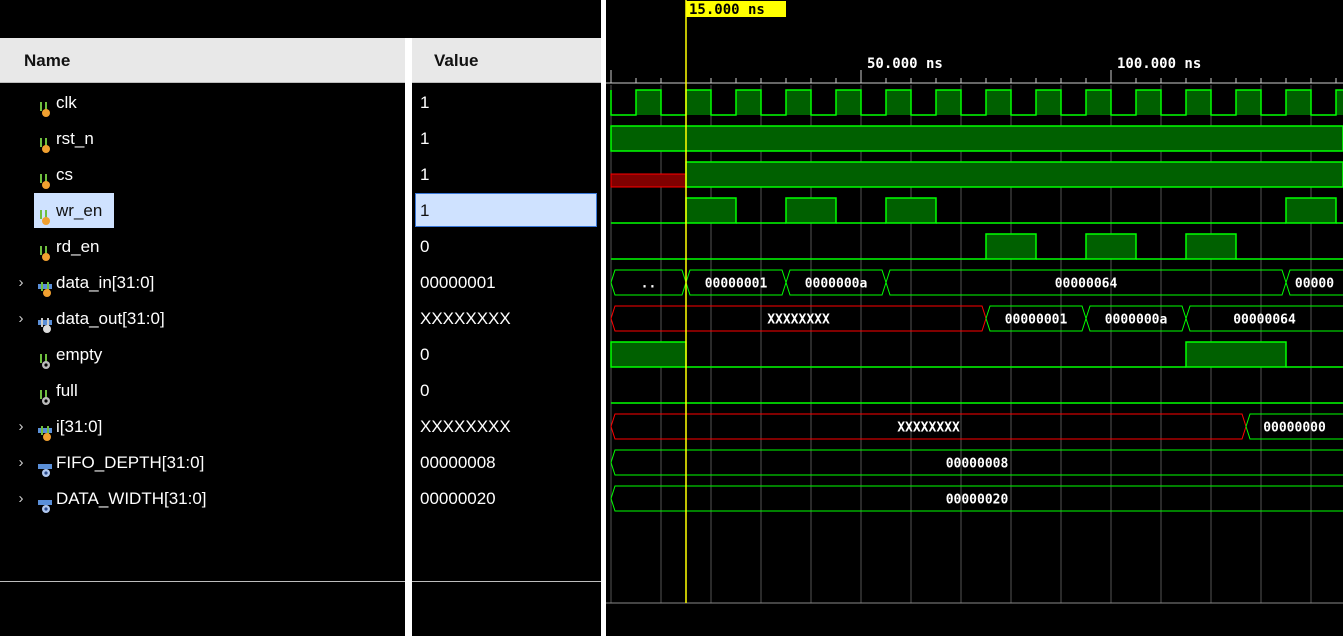  I want to click on signal-name: DATA_WIDTH[31:0], so click(131, 498).